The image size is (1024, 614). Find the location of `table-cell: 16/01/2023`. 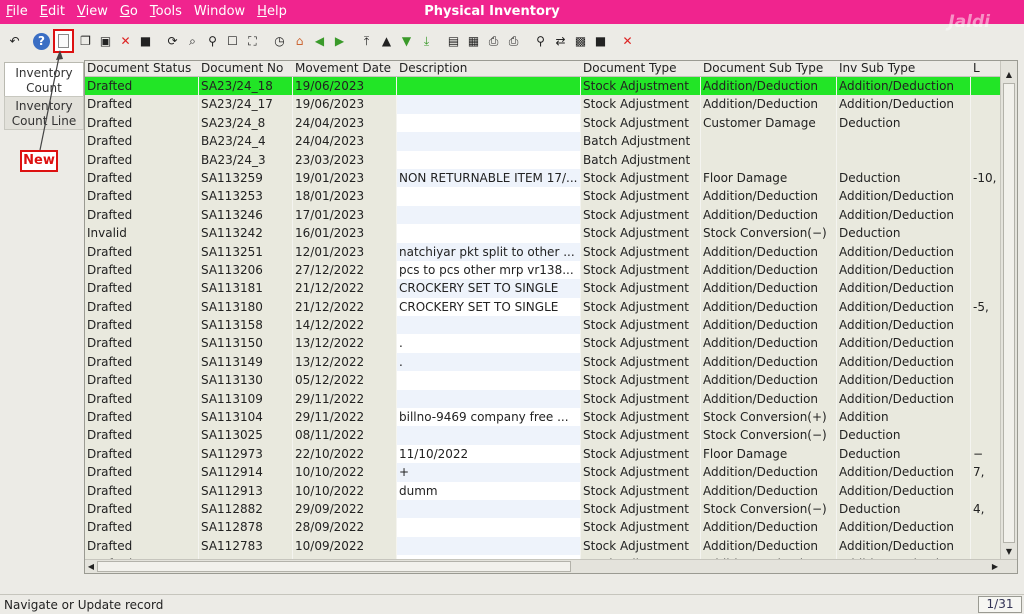

table-cell: 16/01/2023 is located at coordinates (345, 233).